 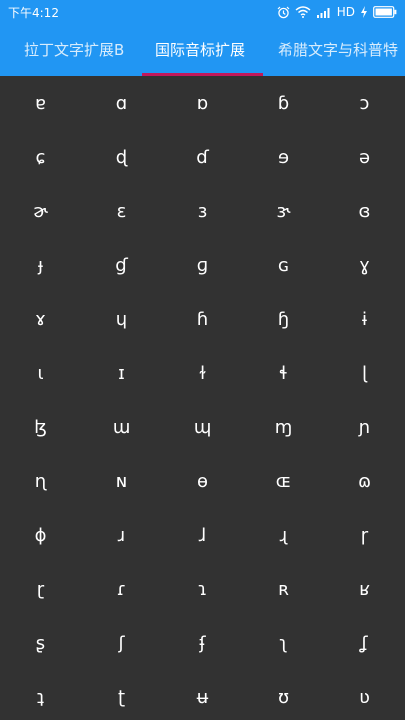 I want to click on symbol-cell: ʉ, so click(x=202, y=695).